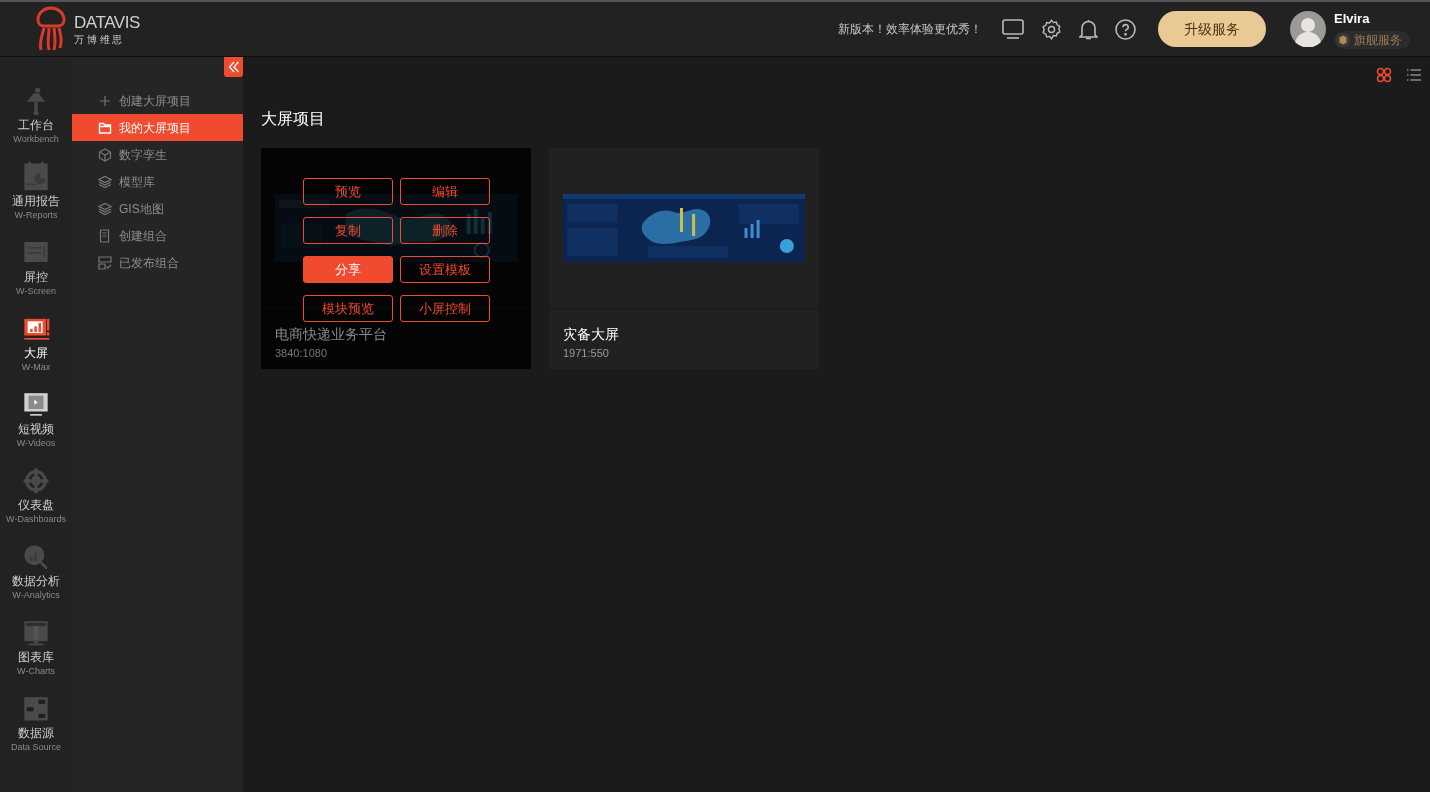 Image resolution: width=1430 pixels, height=792 pixels. What do you see at coordinates (157, 235) in the screenshot?
I see `menu-item: 创建组合` at bounding box center [157, 235].